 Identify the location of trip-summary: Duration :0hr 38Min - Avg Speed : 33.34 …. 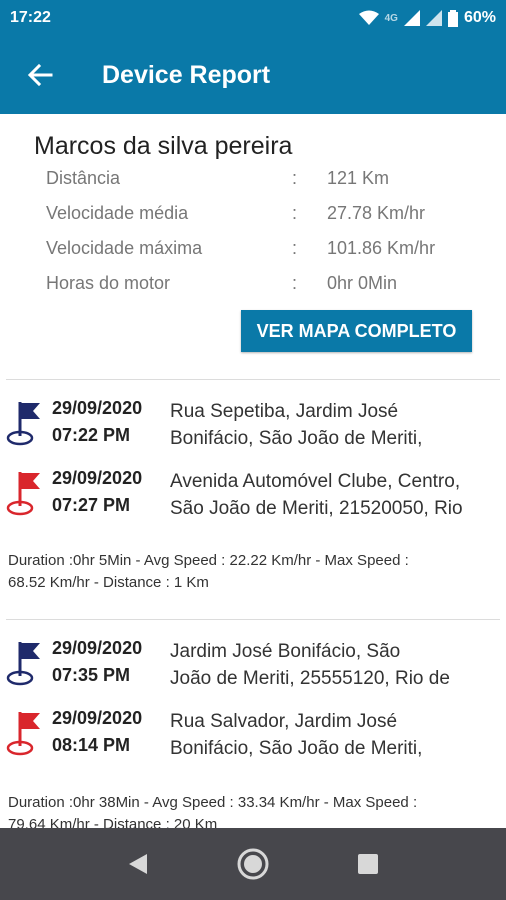
(253, 810).